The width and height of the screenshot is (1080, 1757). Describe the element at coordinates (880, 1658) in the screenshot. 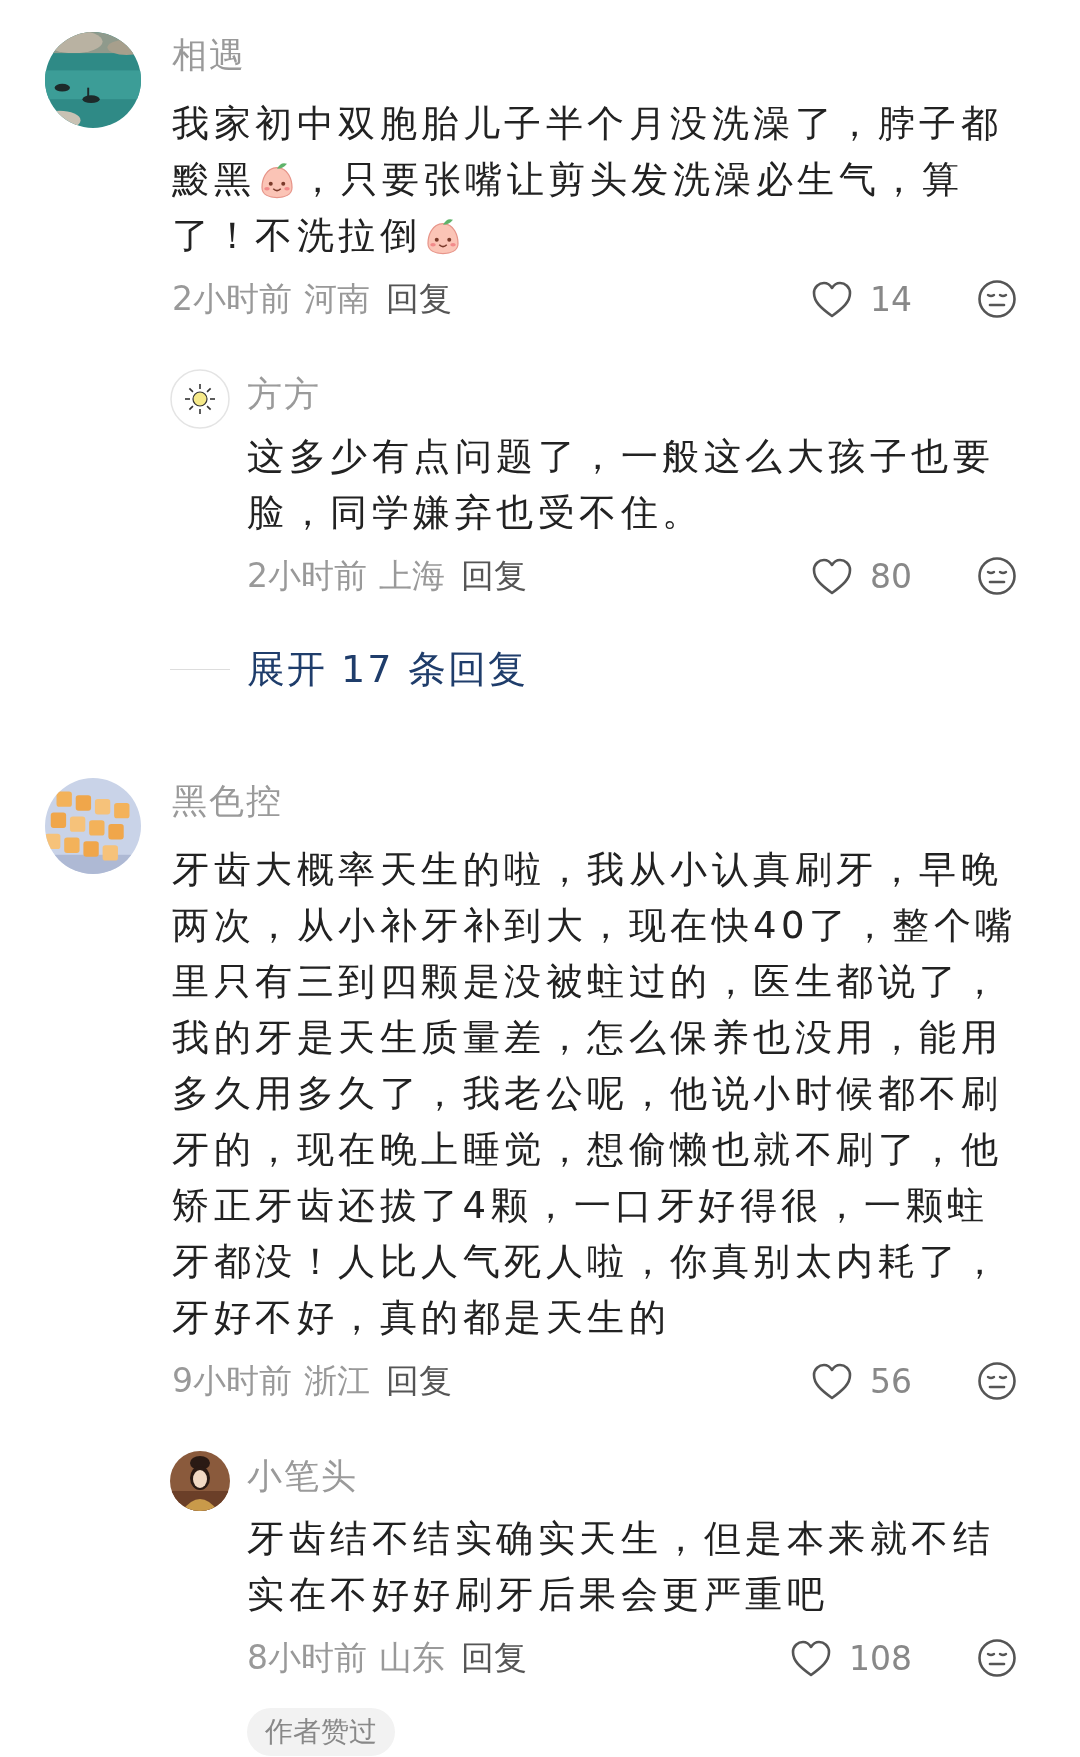

I see `like-count: 108` at that location.